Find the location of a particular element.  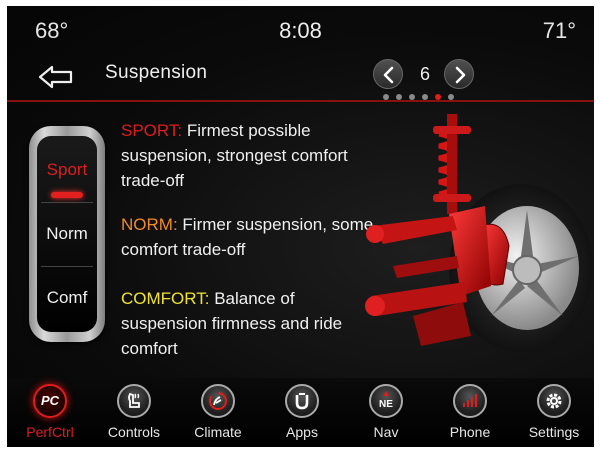

dock-nav-button: NE Nav is located at coordinates (386, 413).